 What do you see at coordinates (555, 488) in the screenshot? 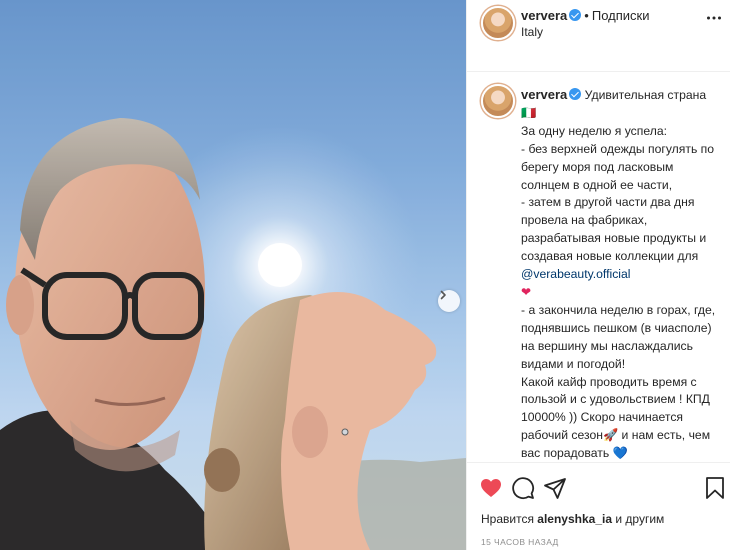
I see `paper-plane-icon` at bounding box center [555, 488].